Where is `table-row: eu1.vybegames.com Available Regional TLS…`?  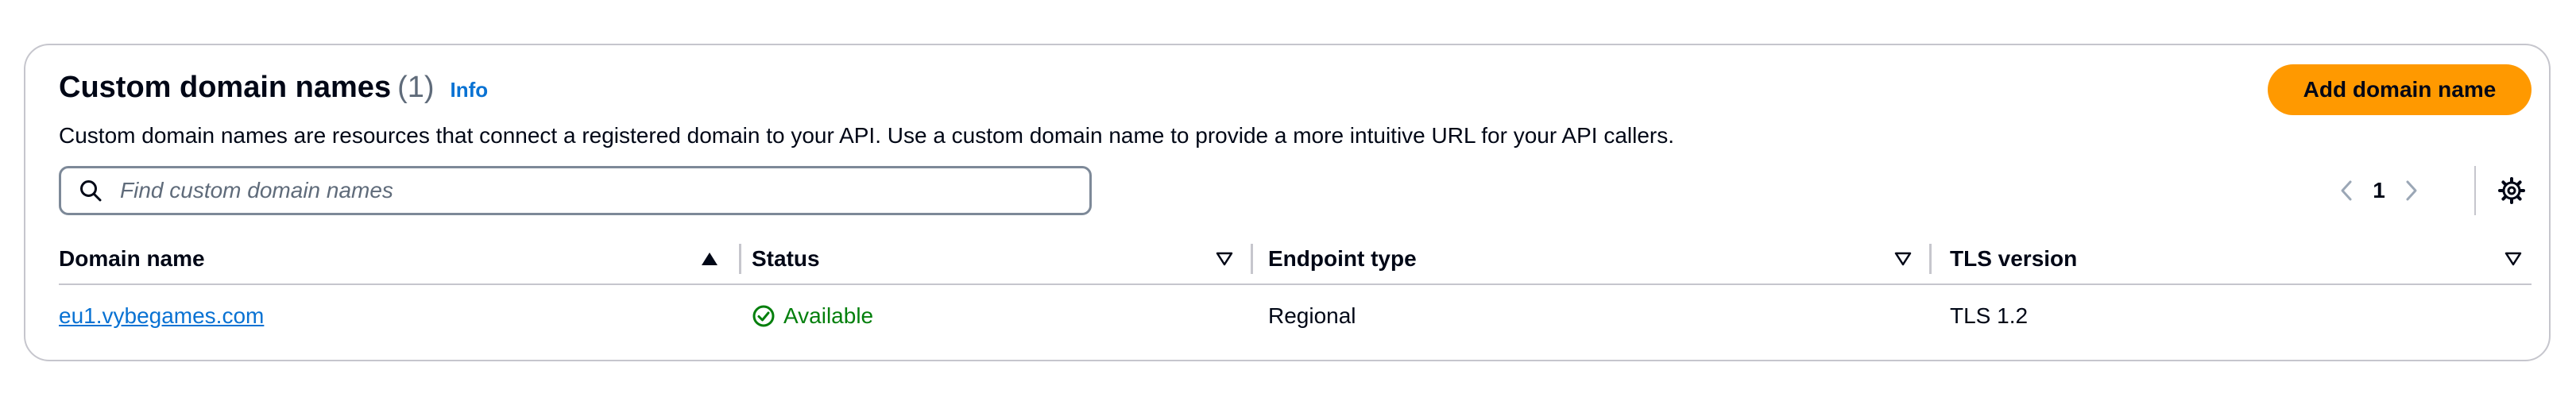
table-row: eu1.vybegames.com Available Regional TLS… is located at coordinates (1295, 316).